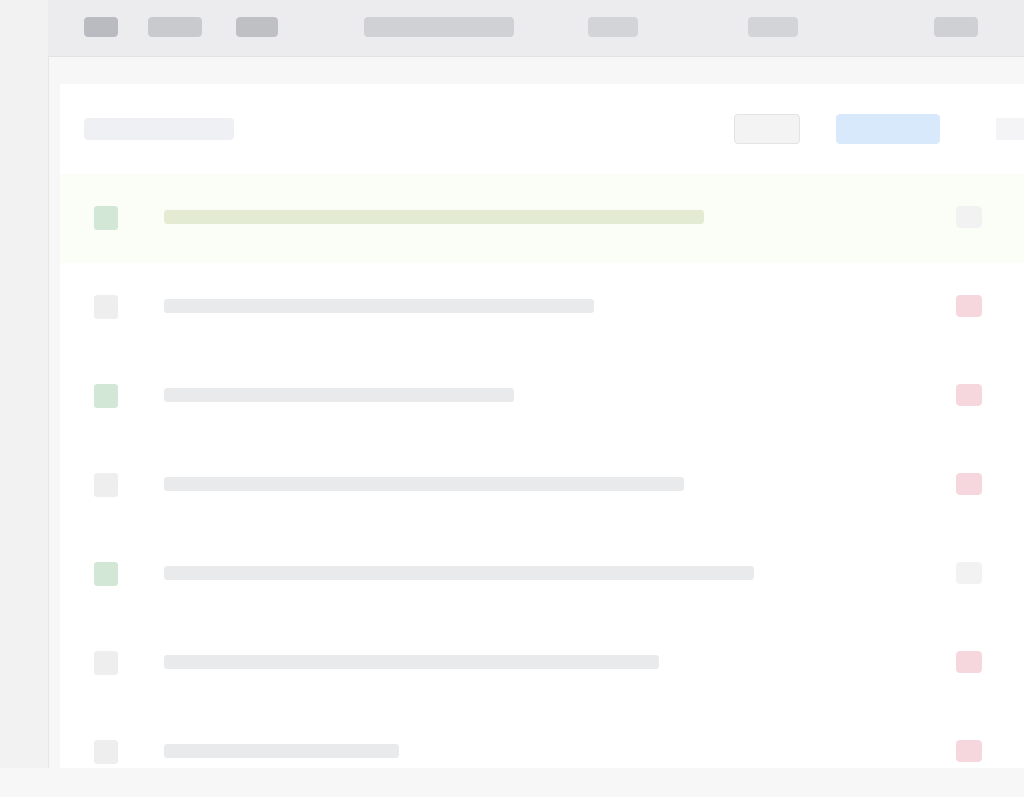 The image size is (1024, 797). What do you see at coordinates (1010, 129) in the screenshot?
I see `header-edge-control` at bounding box center [1010, 129].